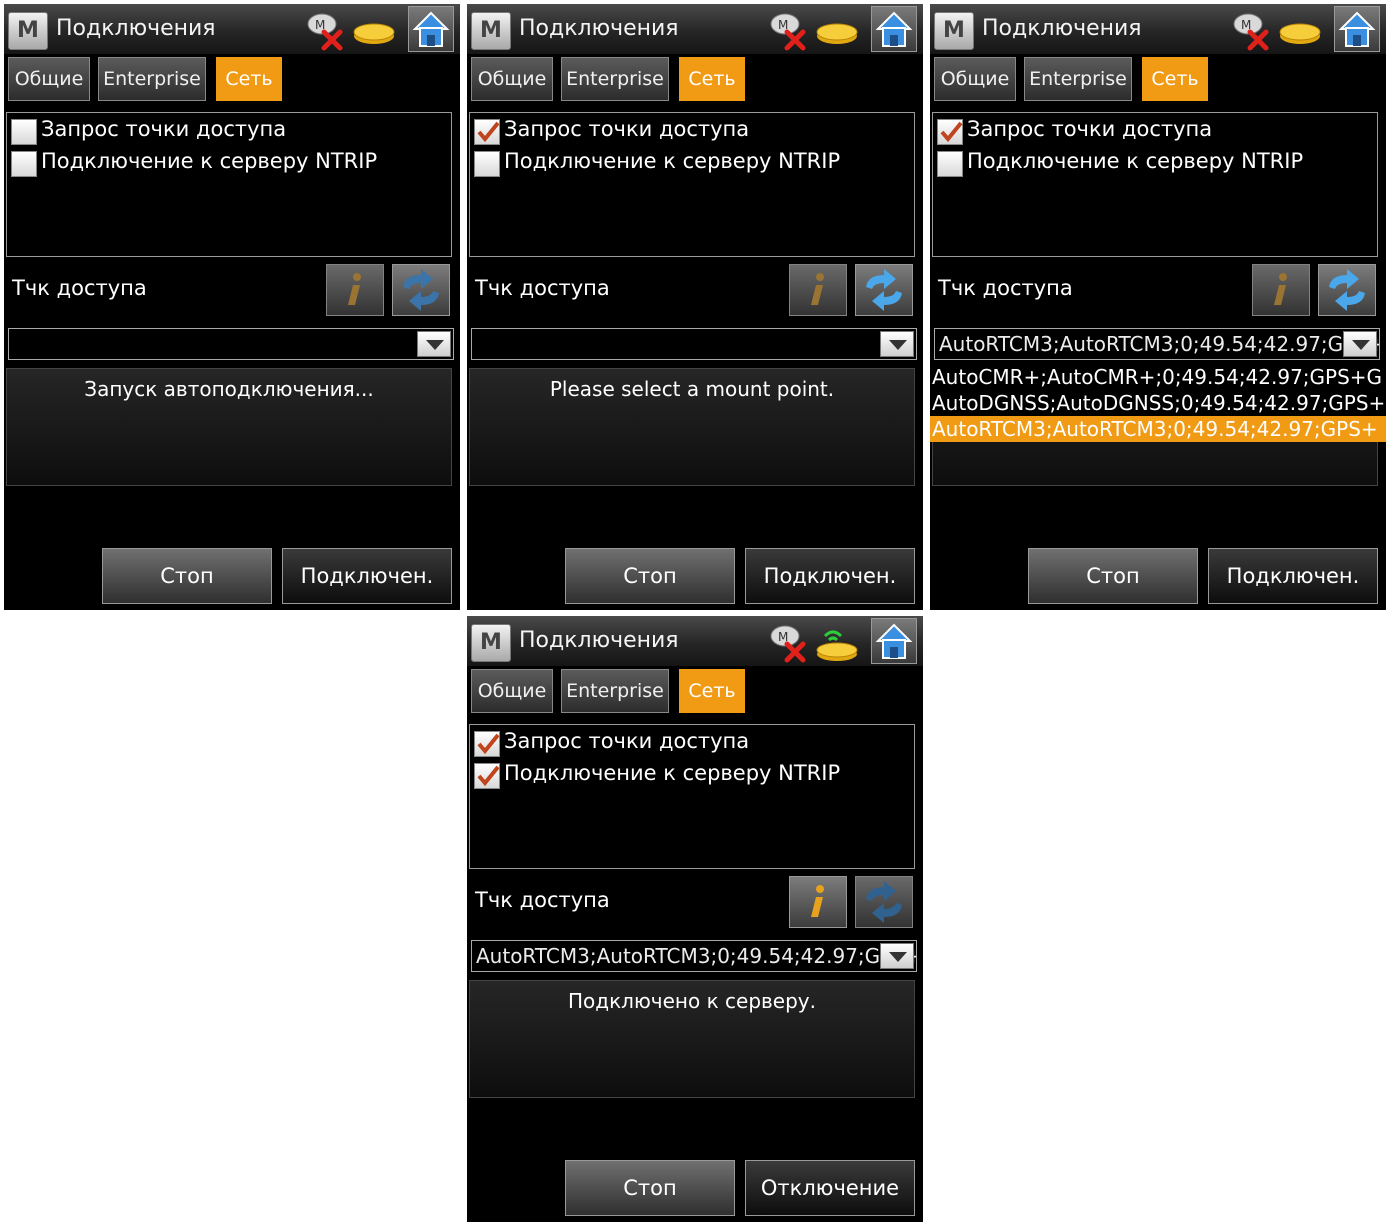 This screenshot has height=1222, width=1394. I want to click on disconnect-button: Отключение, so click(830, 1188).